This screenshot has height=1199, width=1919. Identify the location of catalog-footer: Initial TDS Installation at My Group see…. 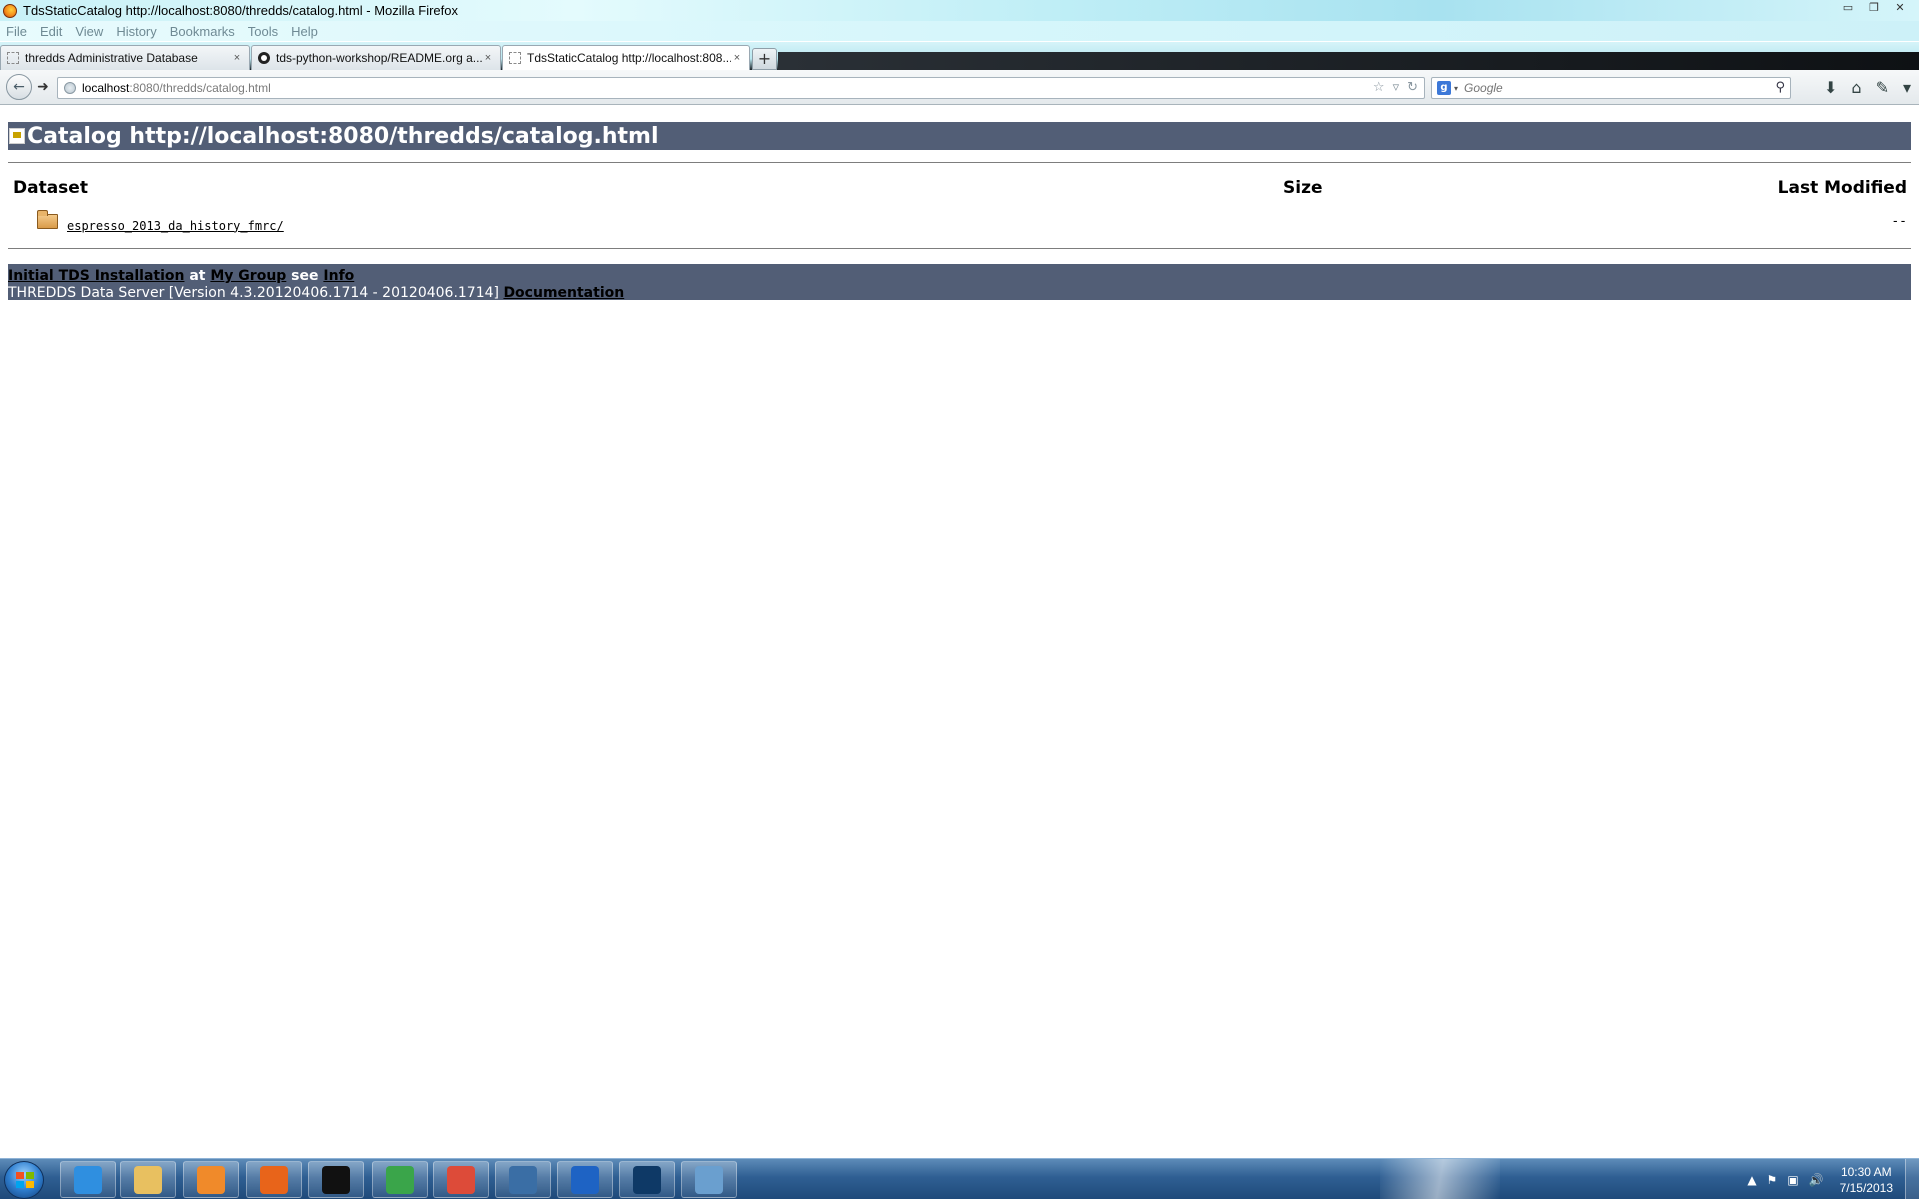
(959, 283).